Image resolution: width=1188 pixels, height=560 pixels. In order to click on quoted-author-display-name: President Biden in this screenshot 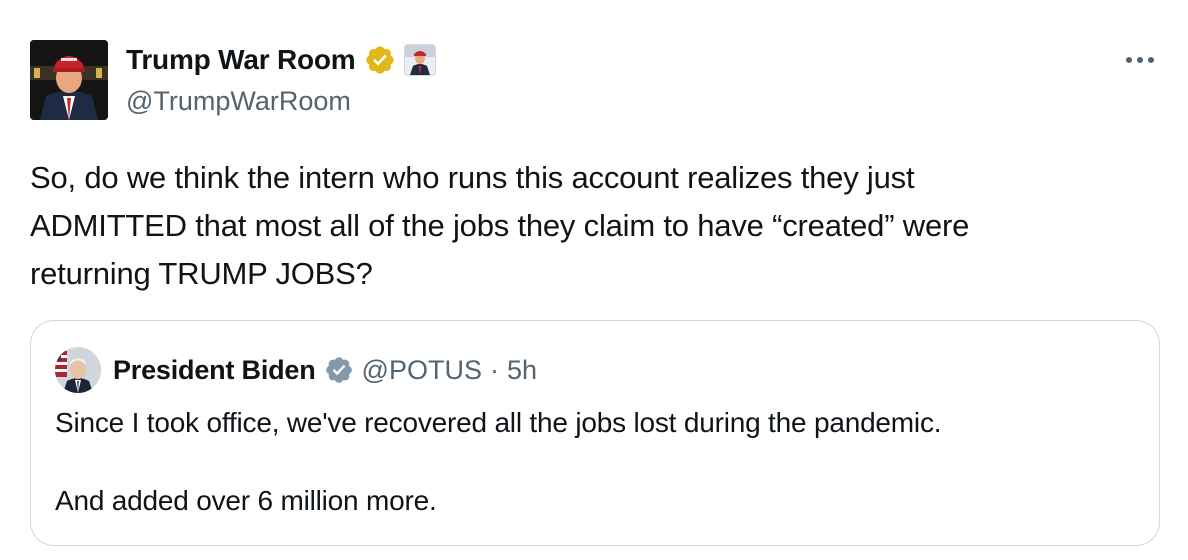, I will do `click(214, 370)`.